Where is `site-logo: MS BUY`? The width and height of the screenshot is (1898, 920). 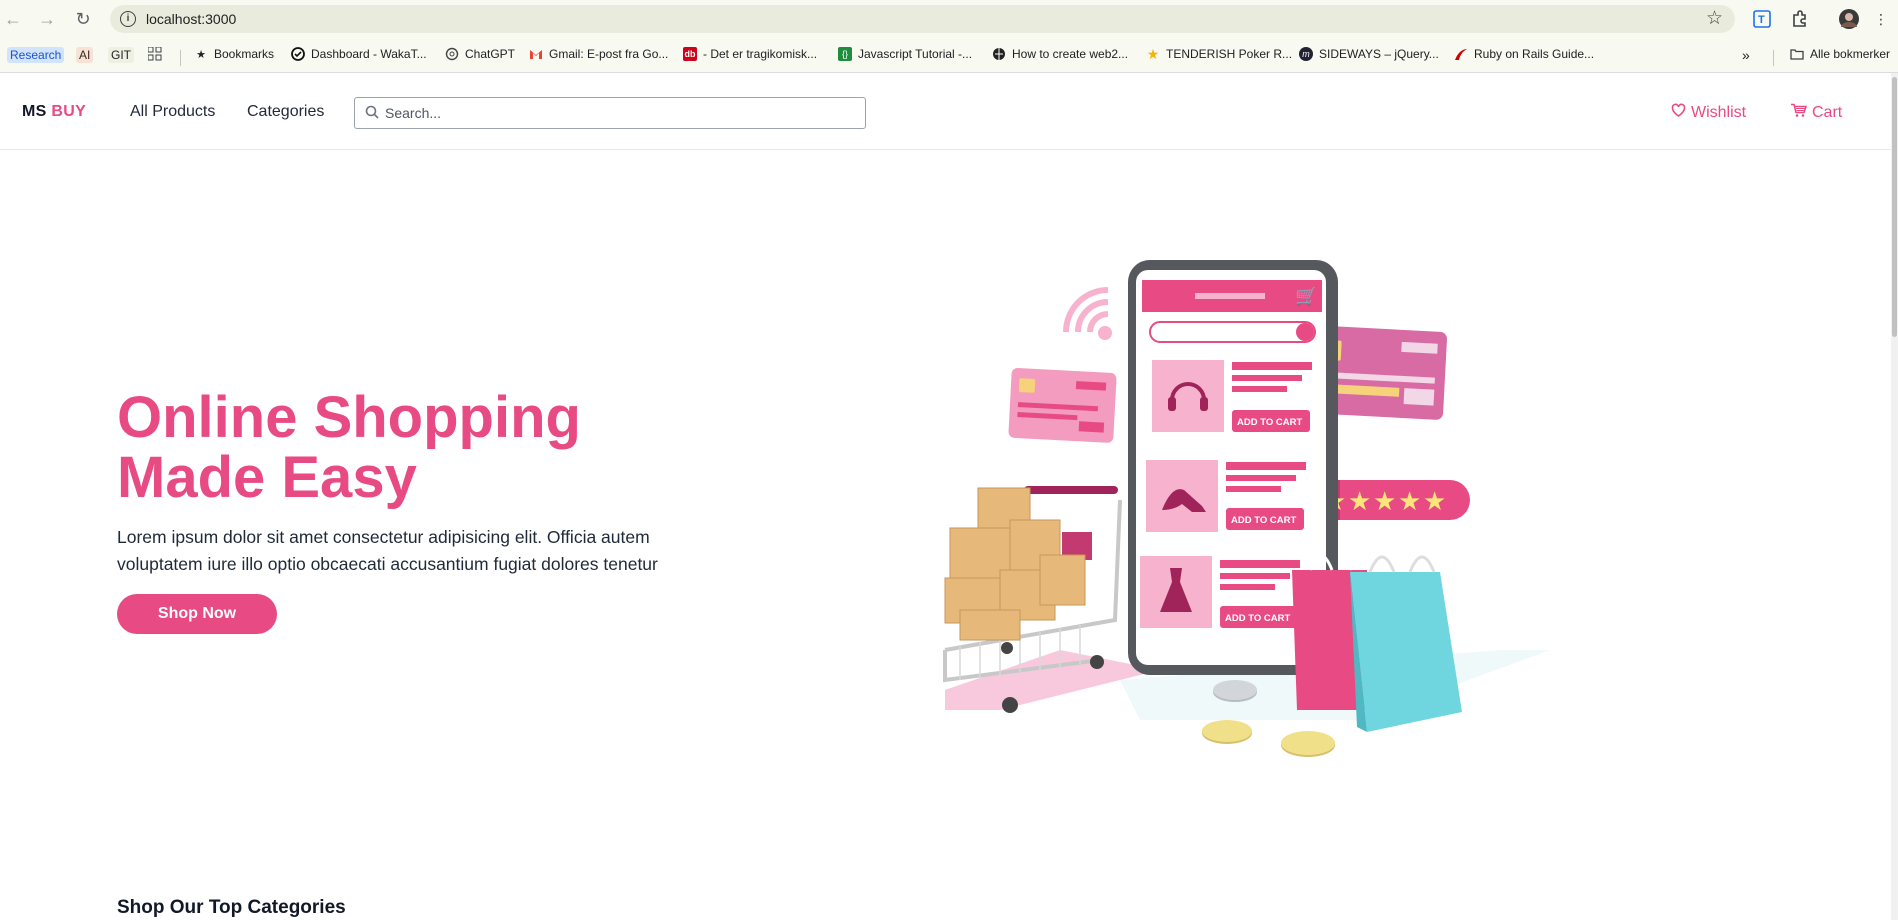
site-logo: MS BUY is located at coordinates (54, 112).